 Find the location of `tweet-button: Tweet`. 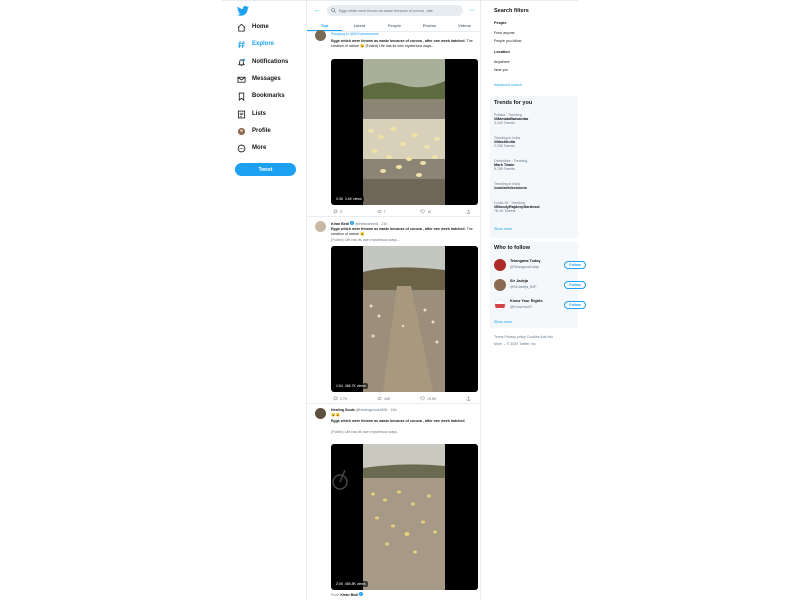

tweet-button: Tweet is located at coordinates (265, 169).